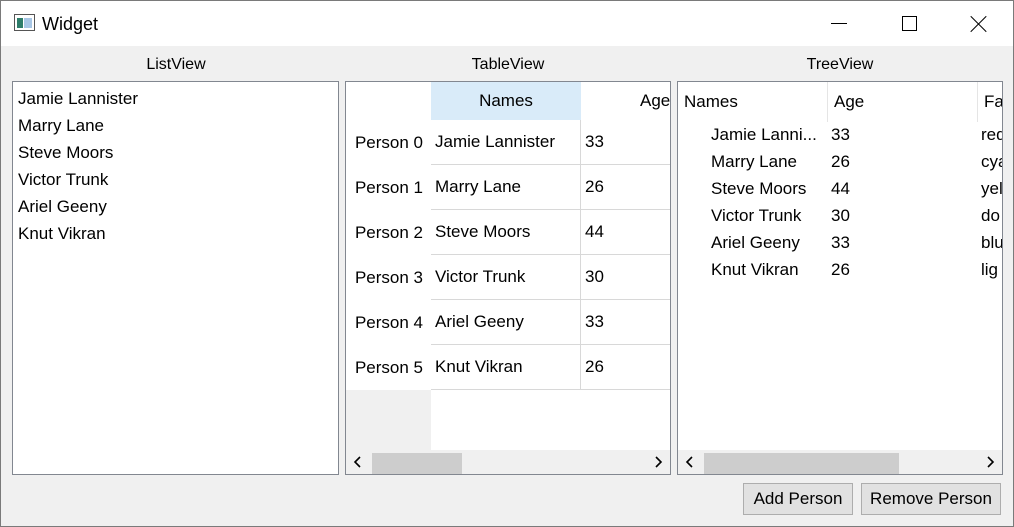 The image size is (1014, 527). What do you see at coordinates (625, 277) in the screenshot?
I see `table-cell-age: 30` at bounding box center [625, 277].